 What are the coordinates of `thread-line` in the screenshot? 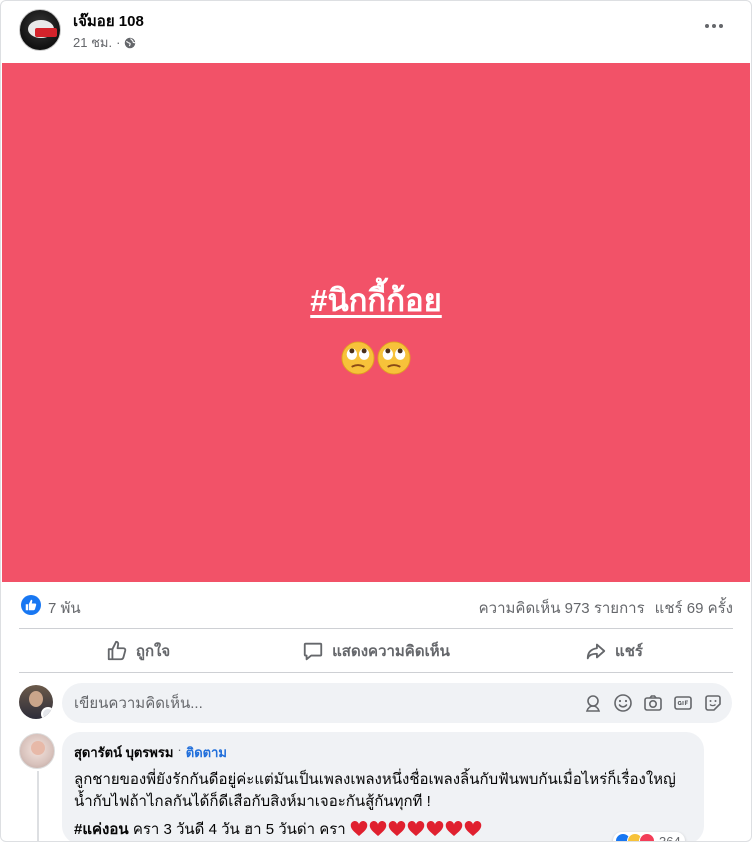 It's located at (38, 806).